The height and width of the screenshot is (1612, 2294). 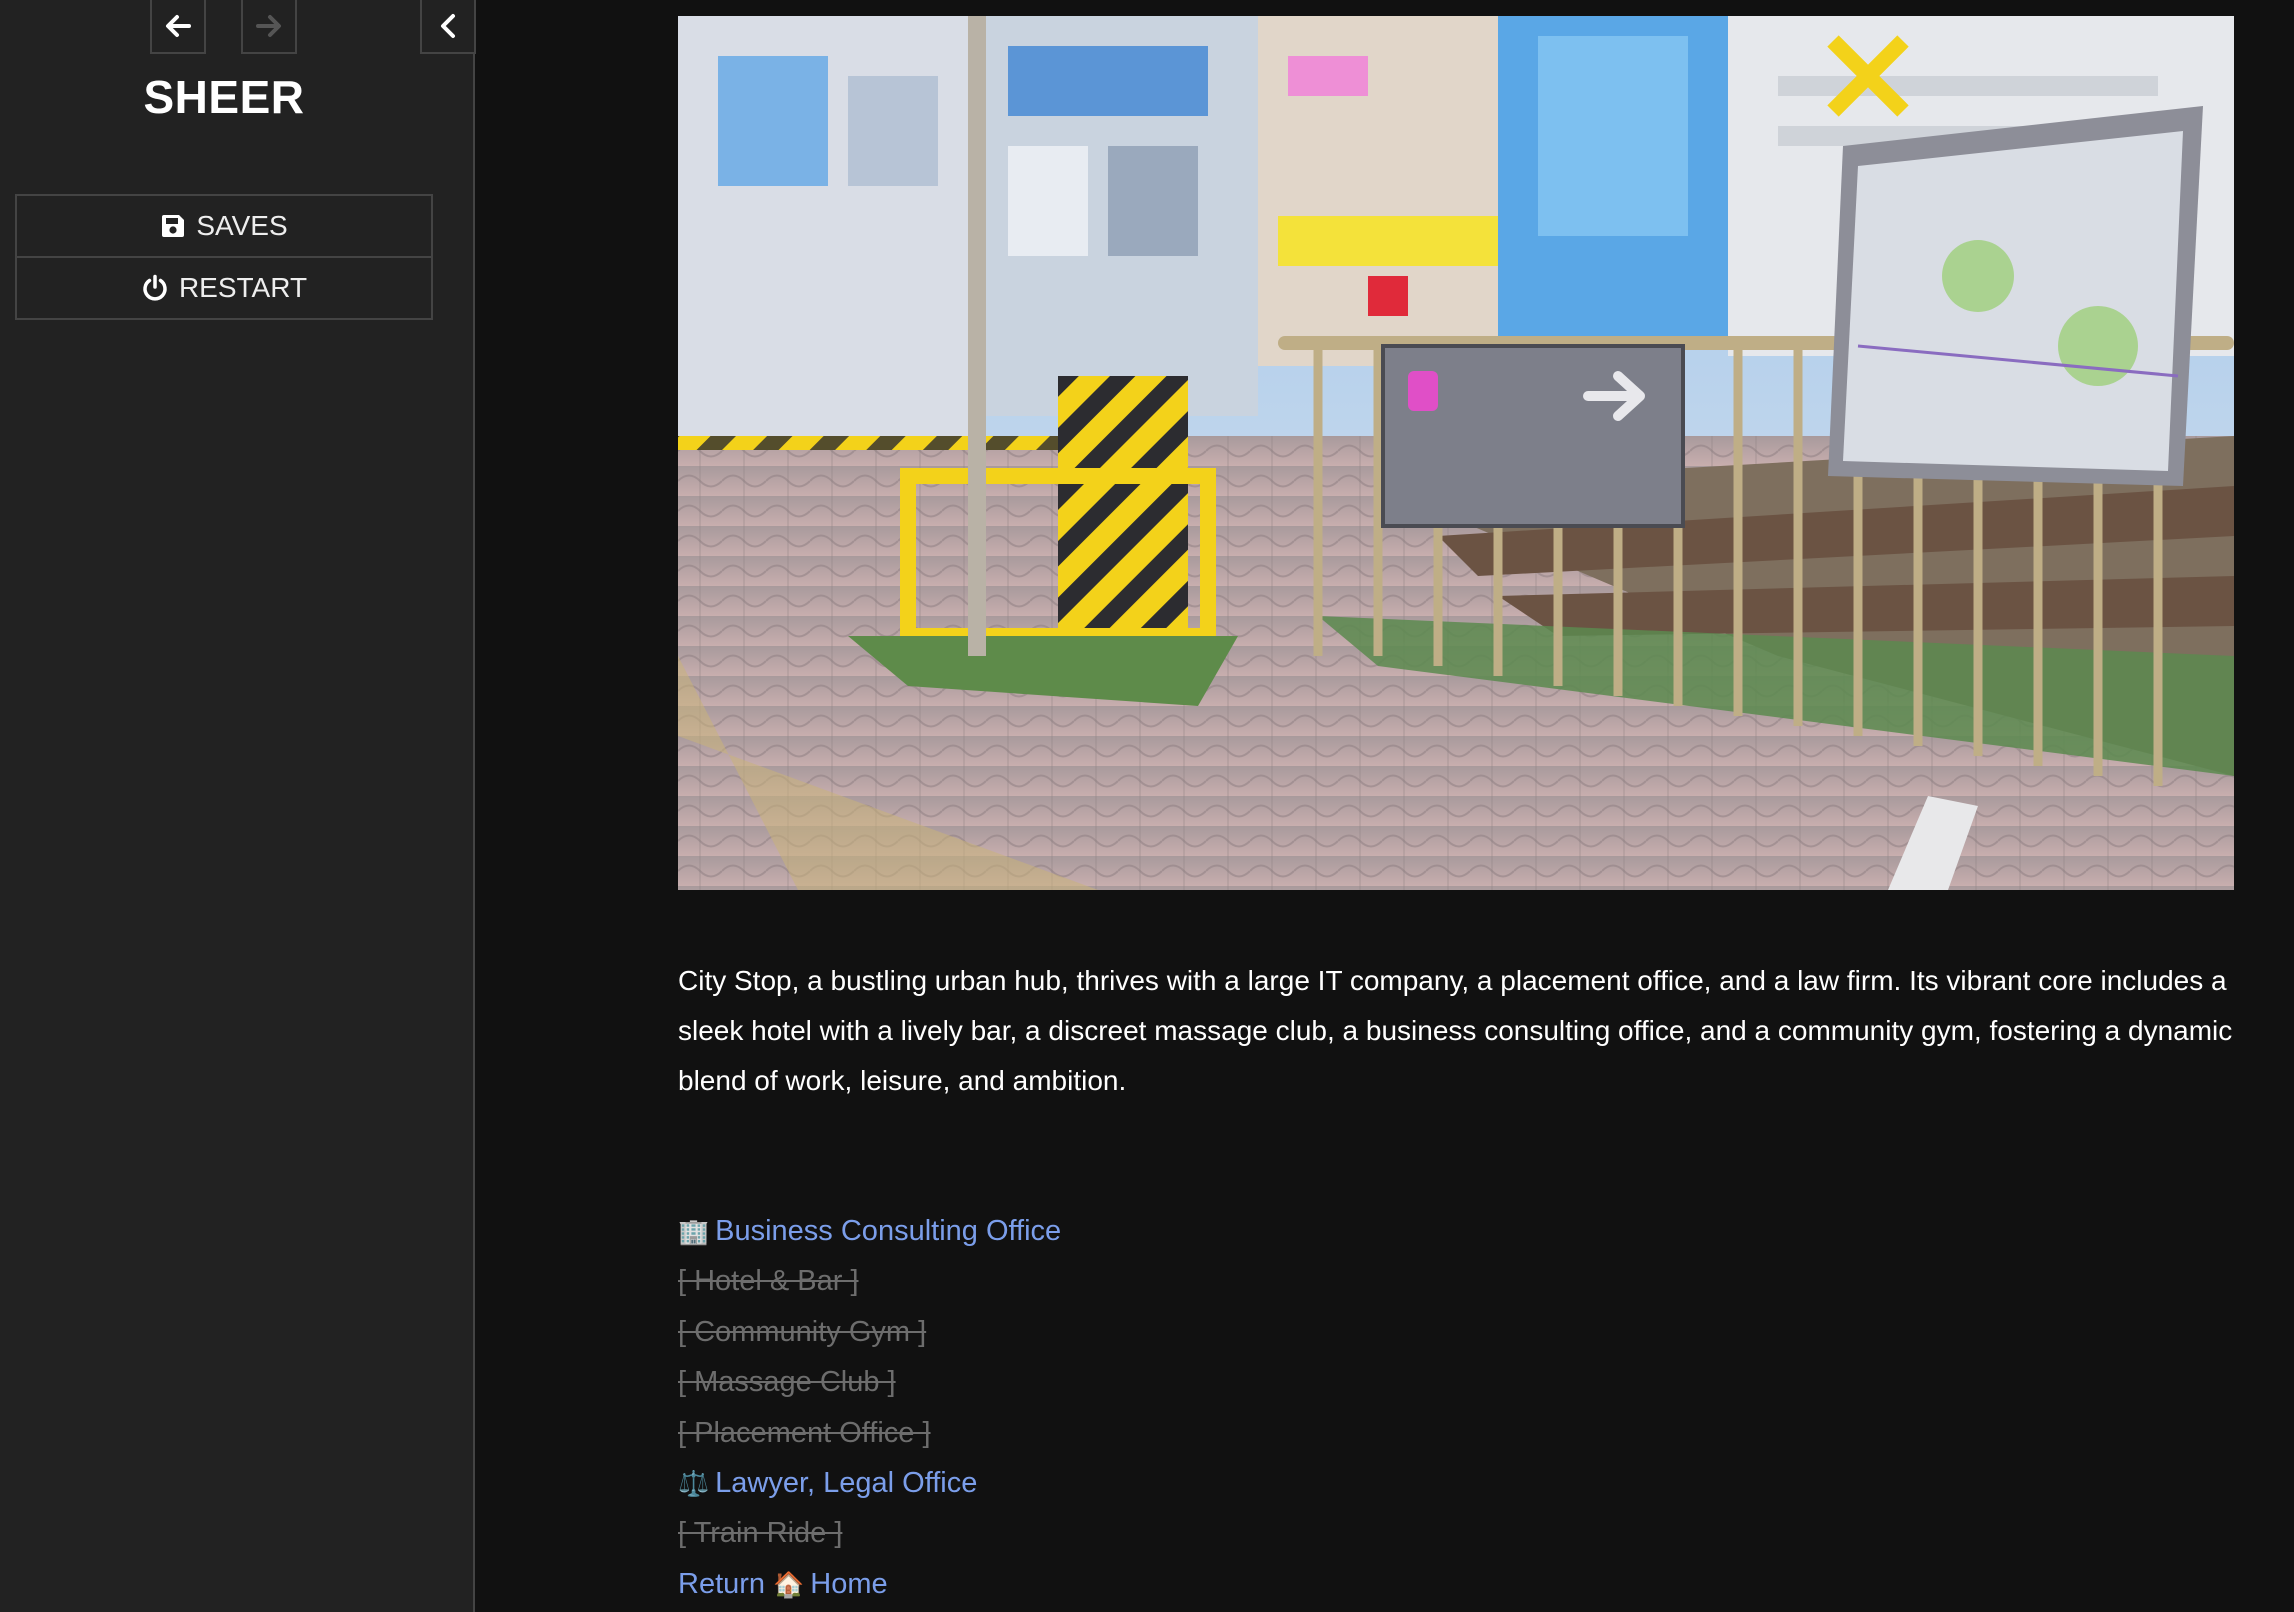 I want to click on return-home-link: Return 🏠 Home, so click(x=783, y=1584).